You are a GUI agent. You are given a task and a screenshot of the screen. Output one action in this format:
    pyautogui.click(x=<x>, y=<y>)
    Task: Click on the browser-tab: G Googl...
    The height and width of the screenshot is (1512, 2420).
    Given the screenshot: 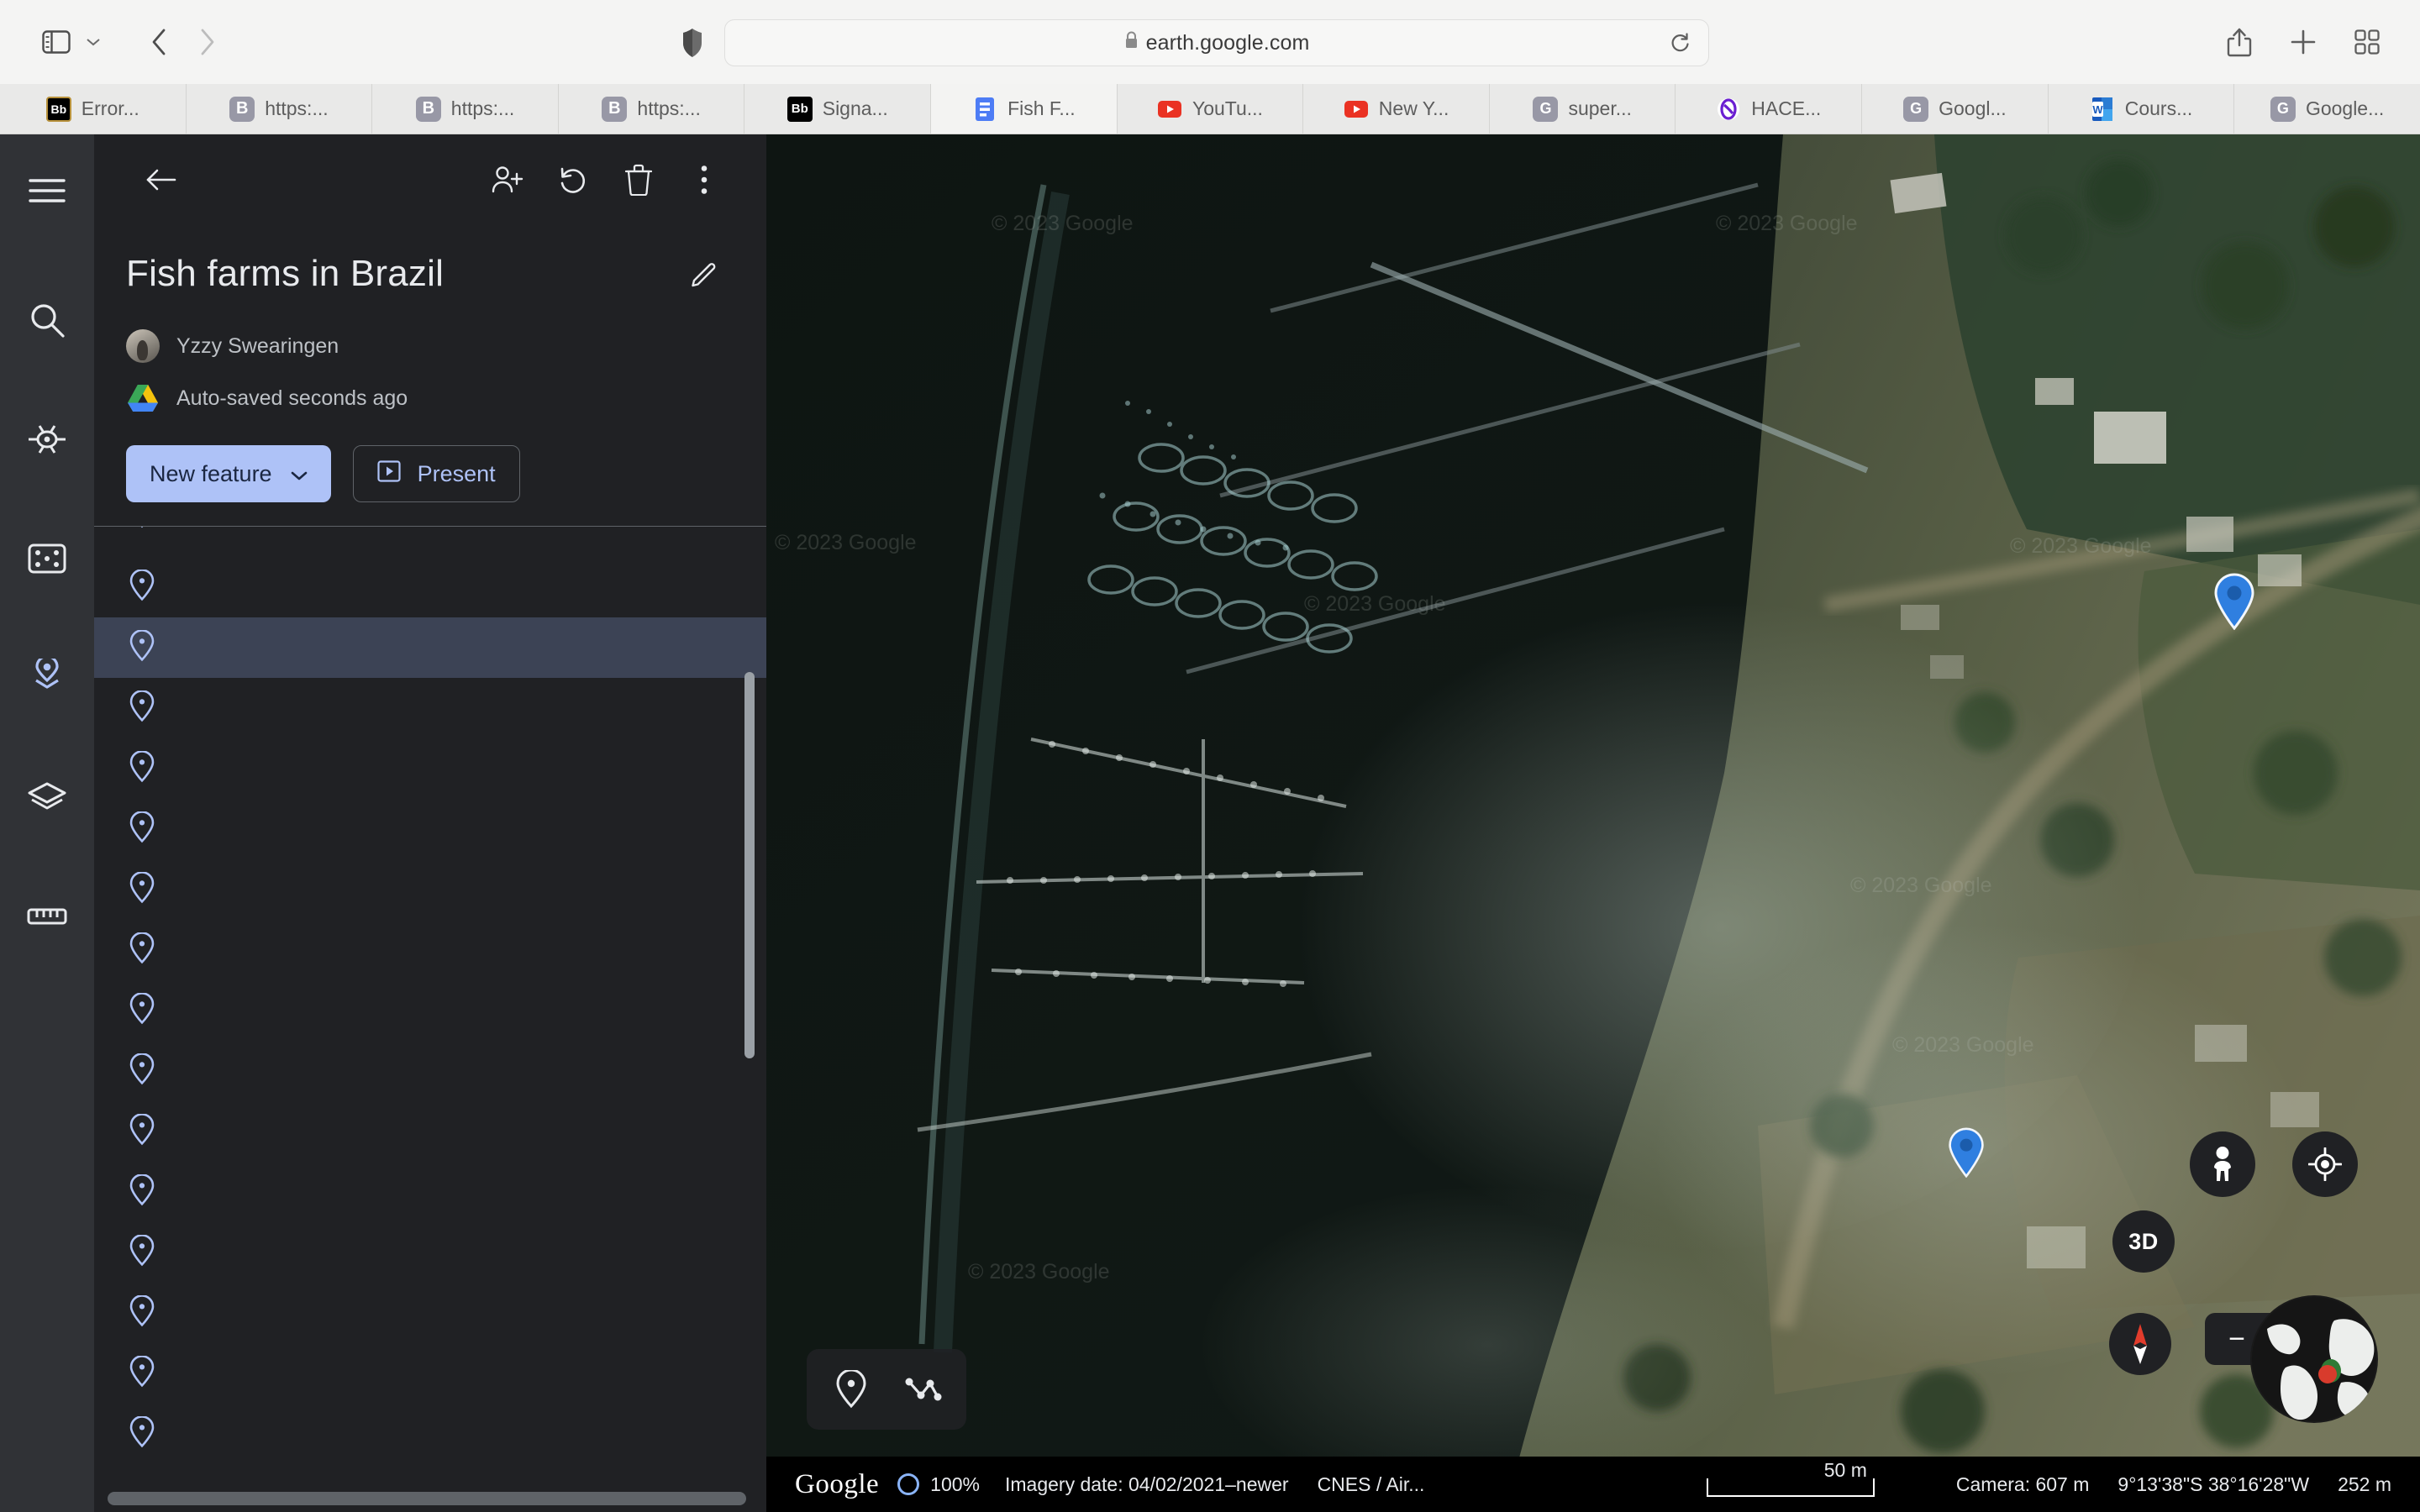 What is the action you would take?
    pyautogui.click(x=1955, y=109)
    